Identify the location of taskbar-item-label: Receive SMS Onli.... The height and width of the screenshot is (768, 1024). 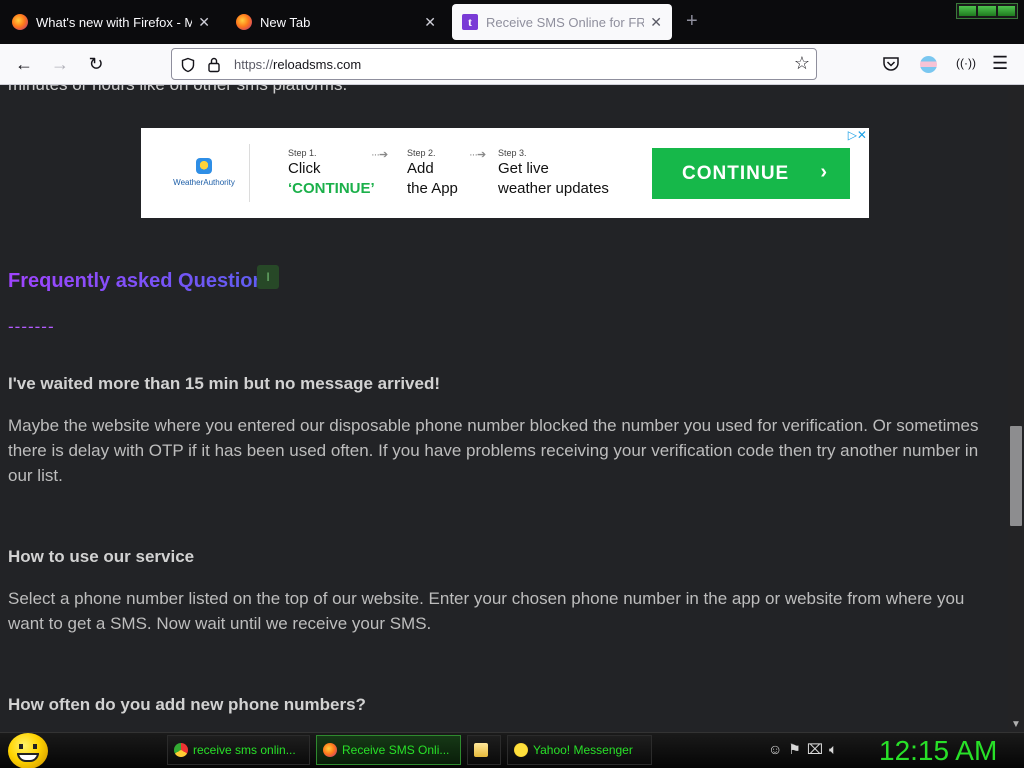
(396, 750).